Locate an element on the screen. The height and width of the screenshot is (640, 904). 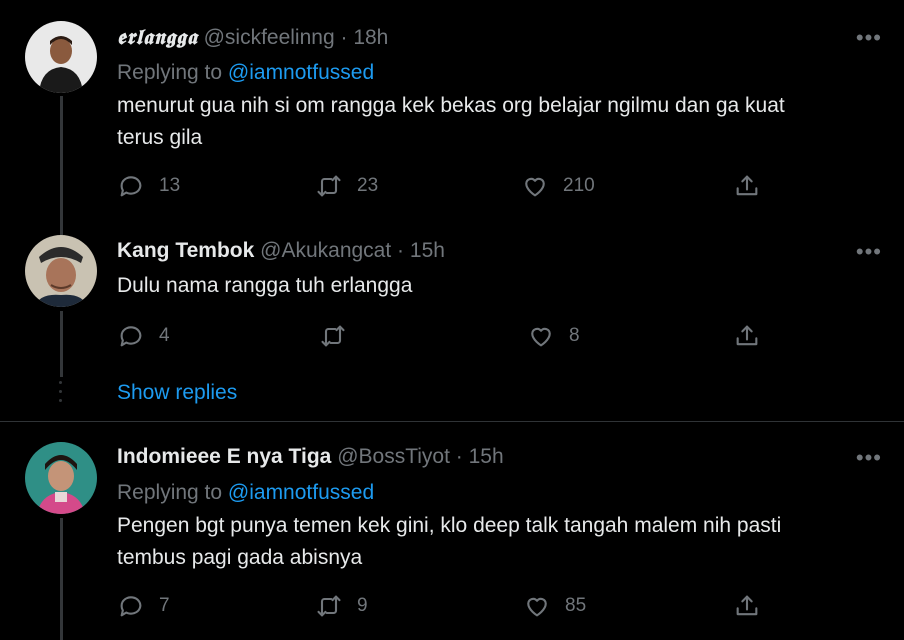
like-count: 8 is located at coordinates (574, 335).